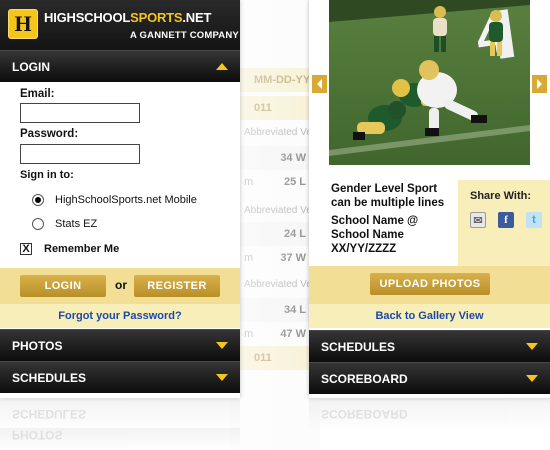  I want to click on bg-score-row: m 47 W, so click(275, 334).